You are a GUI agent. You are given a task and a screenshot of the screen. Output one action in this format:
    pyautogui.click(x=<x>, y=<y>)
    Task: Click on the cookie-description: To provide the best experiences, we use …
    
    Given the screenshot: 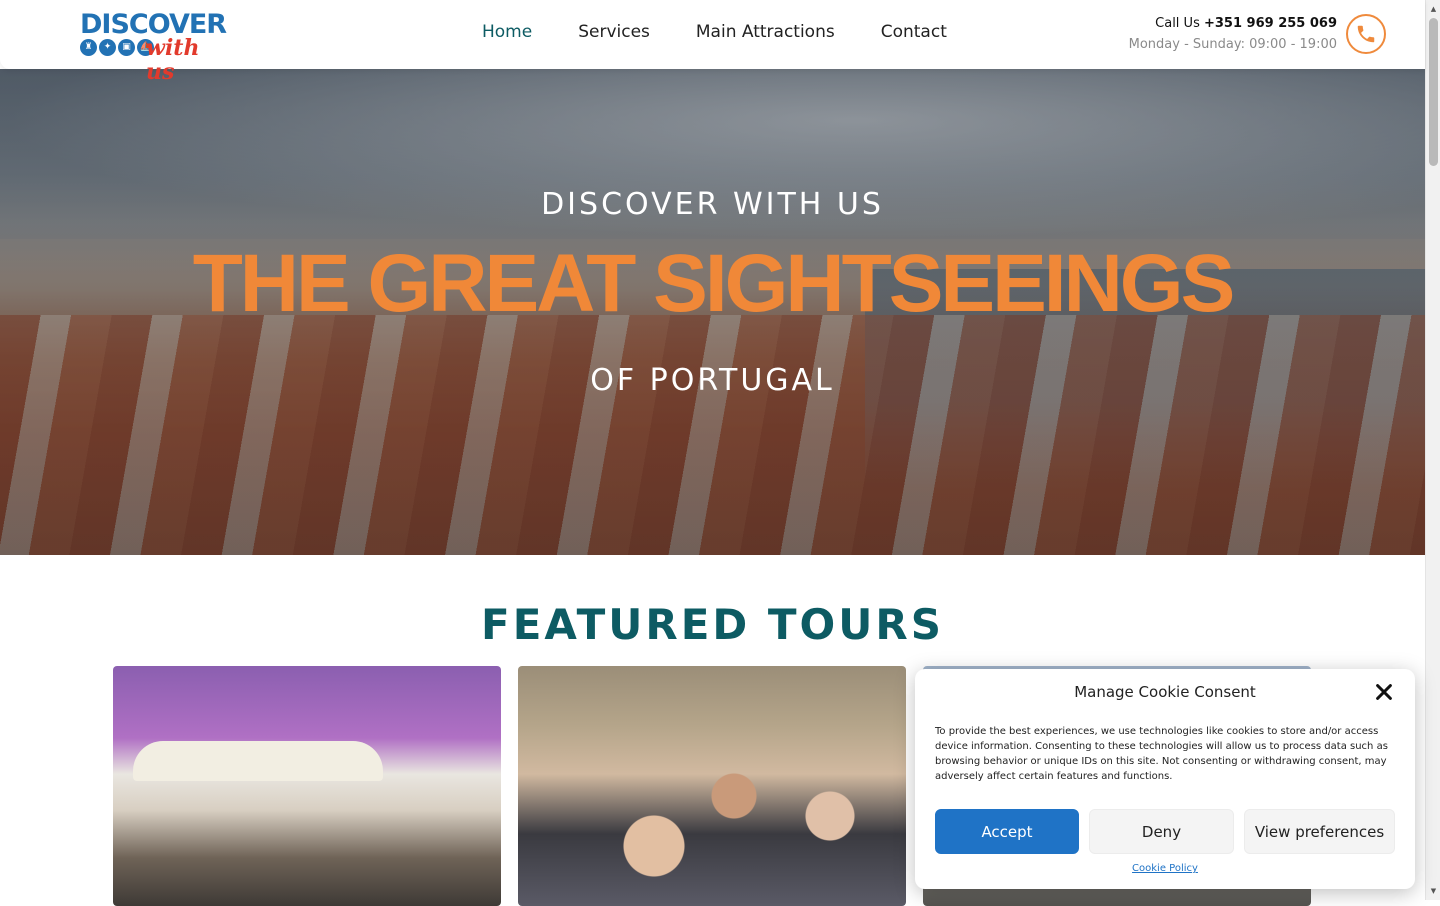 What is the action you would take?
    pyautogui.click(x=1161, y=754)
    